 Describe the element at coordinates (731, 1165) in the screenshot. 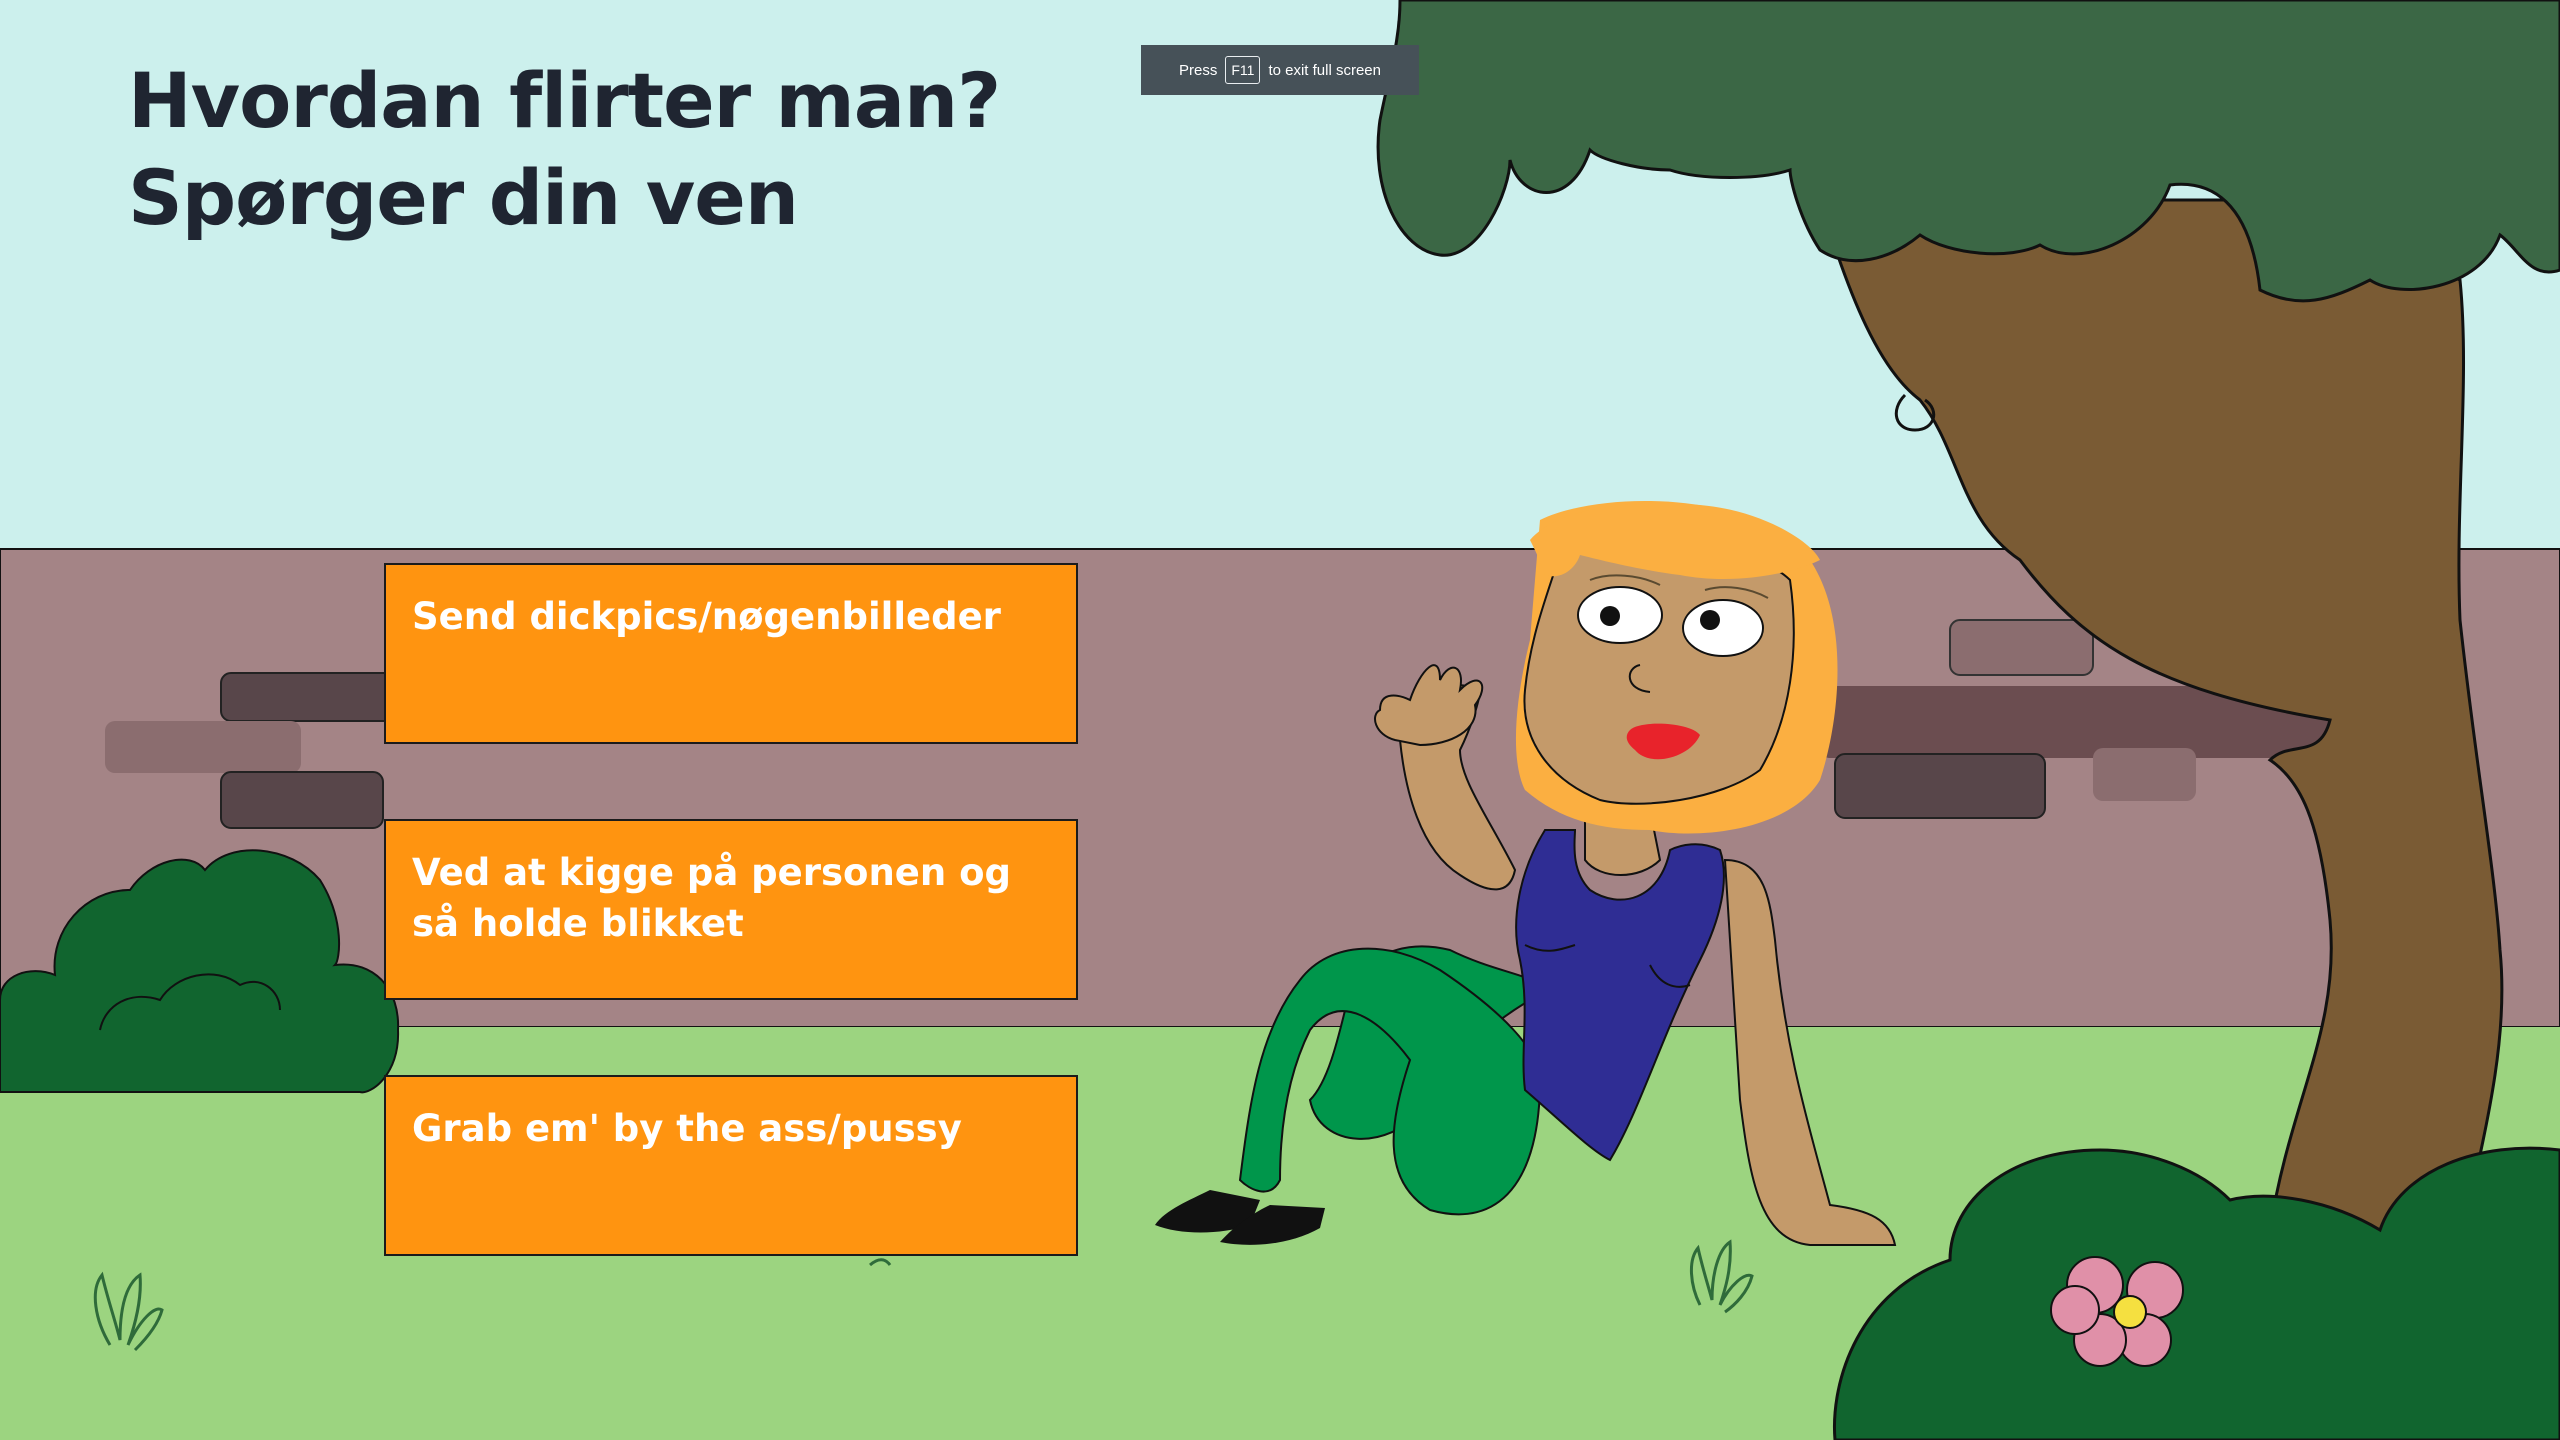

I see `answer-choice-3-button: Grab em' by the ass/pussy` at that location.